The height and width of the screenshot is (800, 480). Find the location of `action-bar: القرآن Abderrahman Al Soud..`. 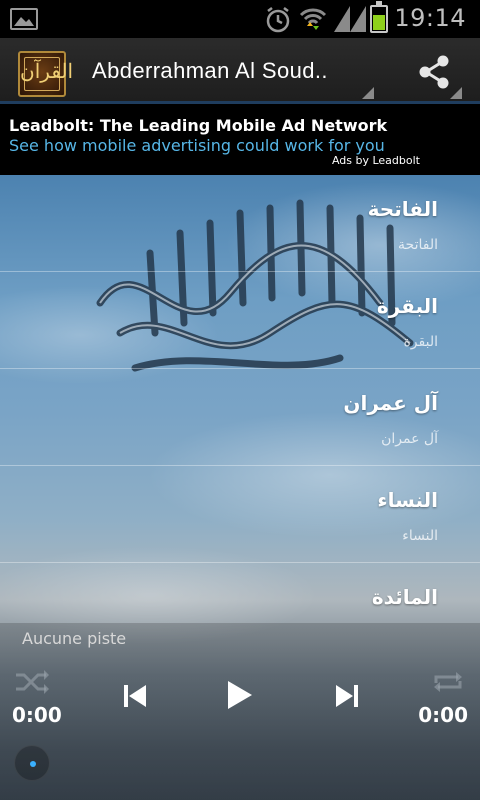

action-bar: القرآن Abderrahman Al Soud.. is located at coordinates (240, 71).